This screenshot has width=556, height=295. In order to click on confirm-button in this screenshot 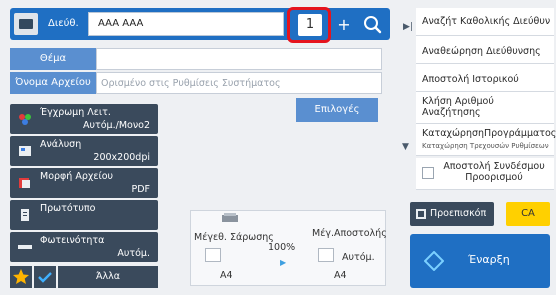, I will do `click(45, 277)`.